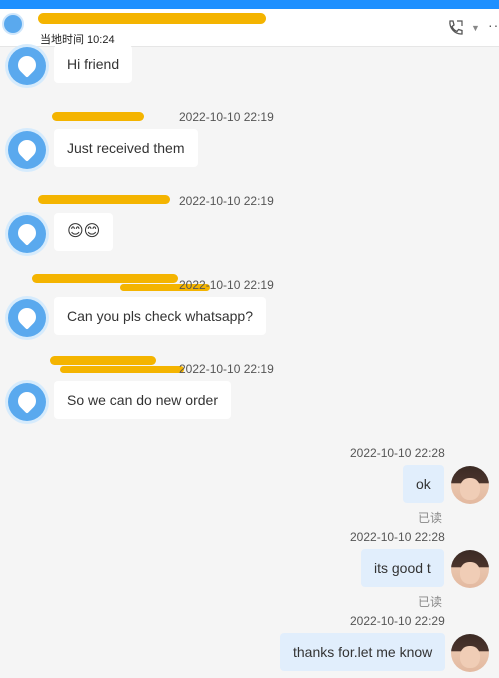 Image resolution: width=499 pixels, height=678 pixels. I want to click on window-top-bar, so click(249, 4).